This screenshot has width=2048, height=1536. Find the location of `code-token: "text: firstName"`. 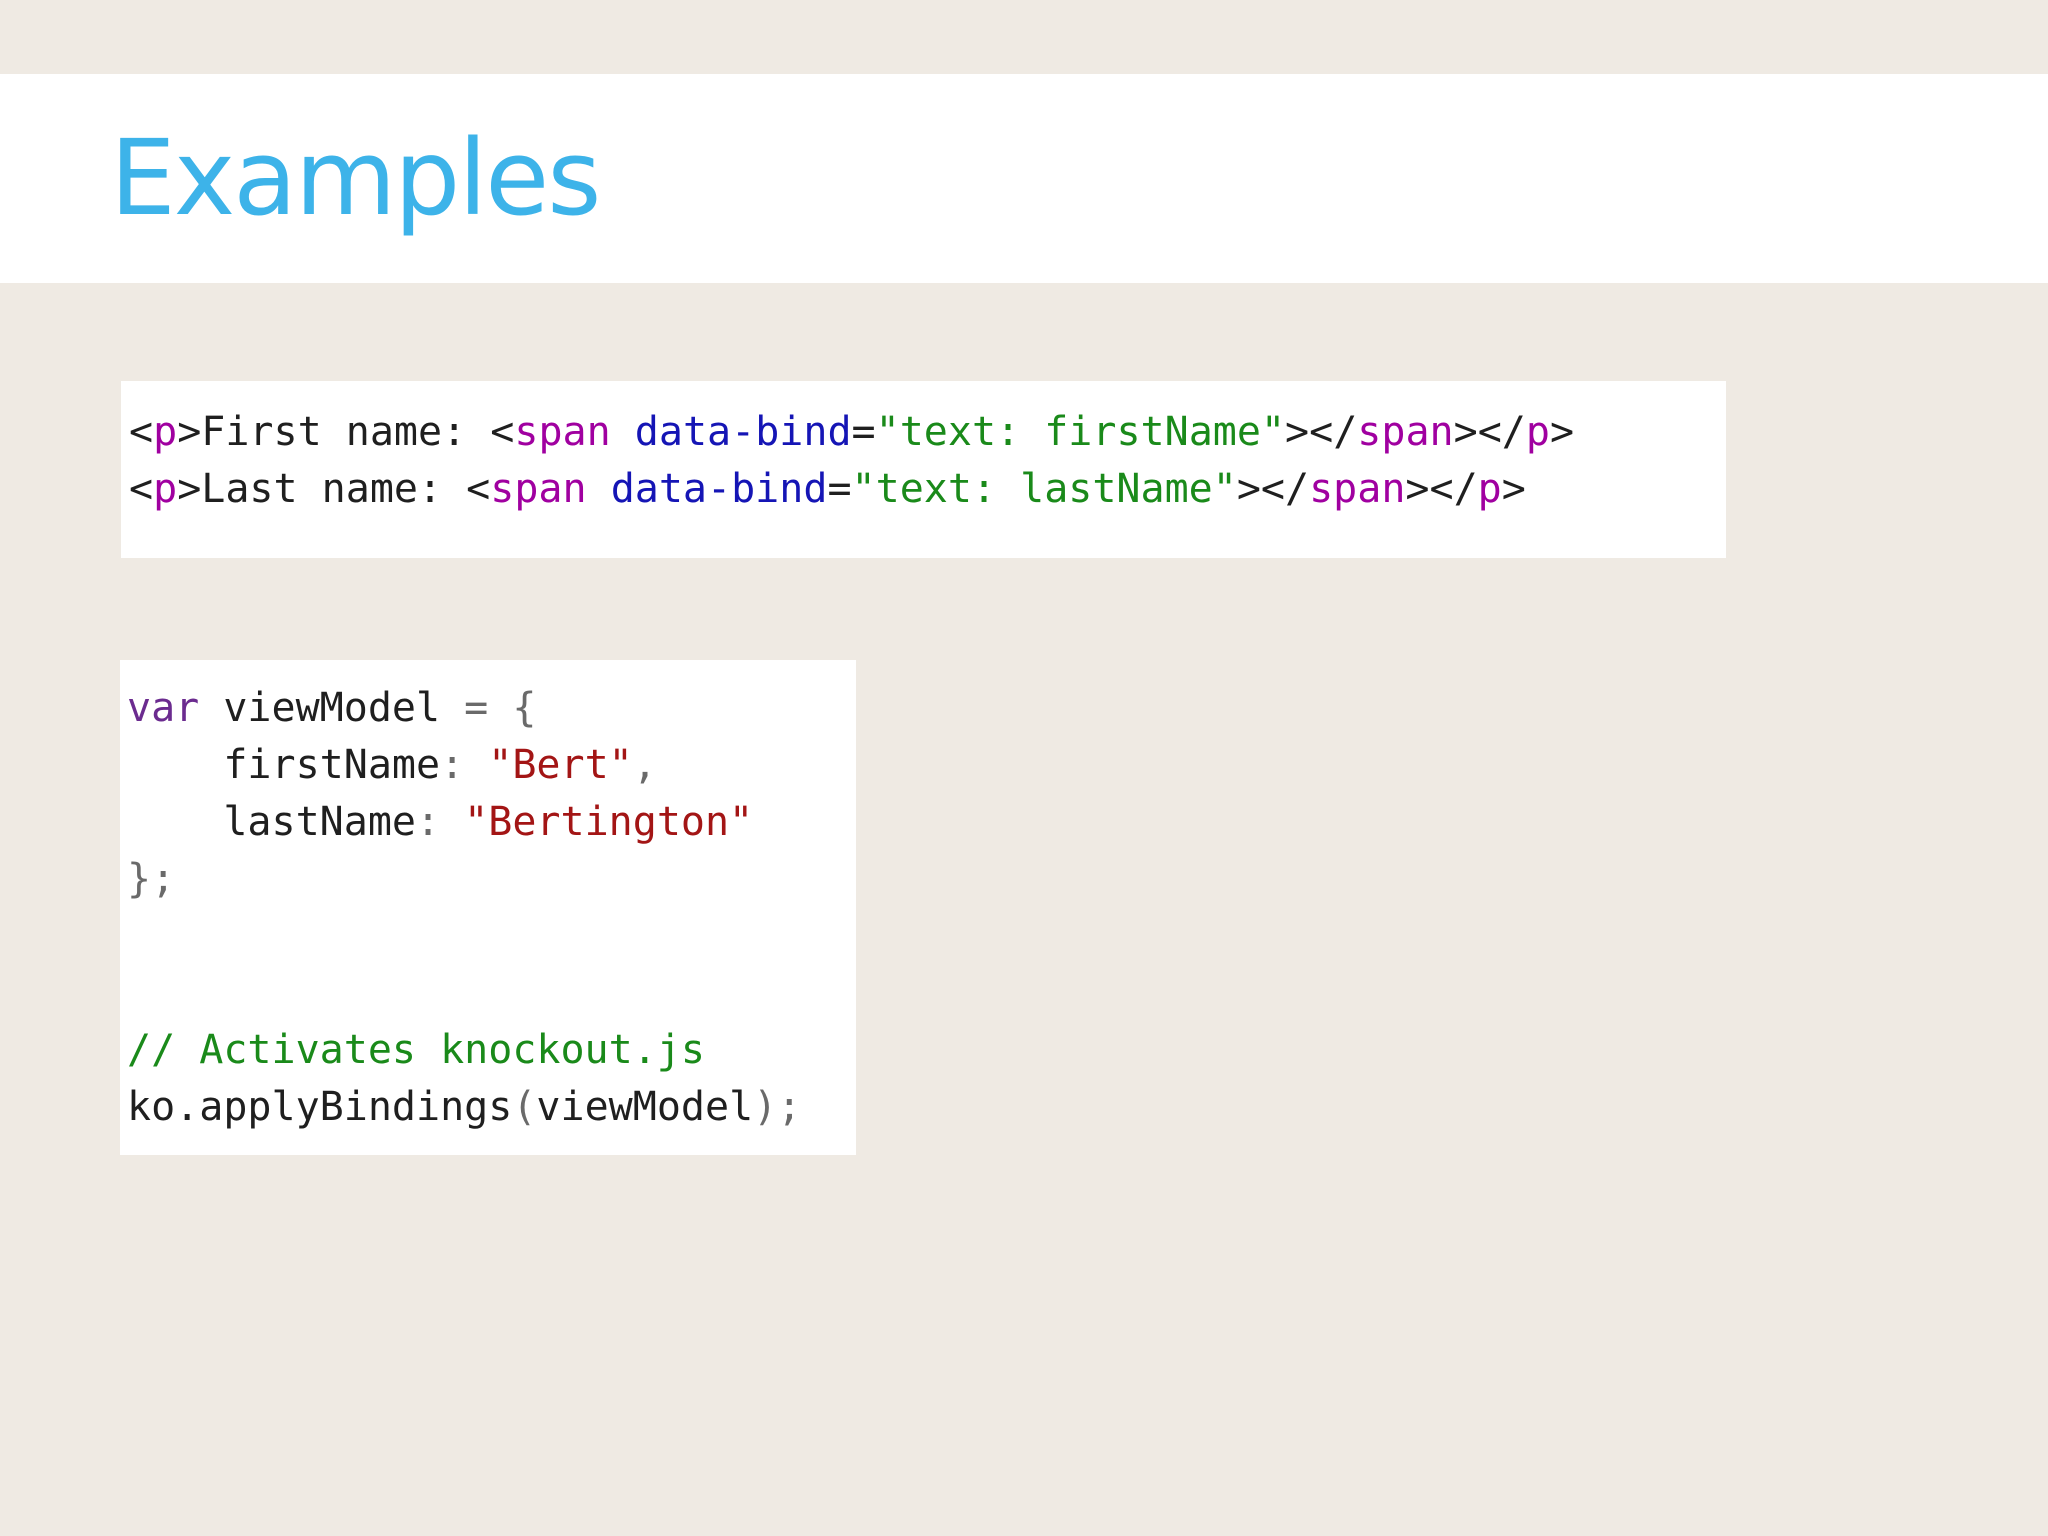

code-token: "text: firstName" is located at coordinates (1080, 432).